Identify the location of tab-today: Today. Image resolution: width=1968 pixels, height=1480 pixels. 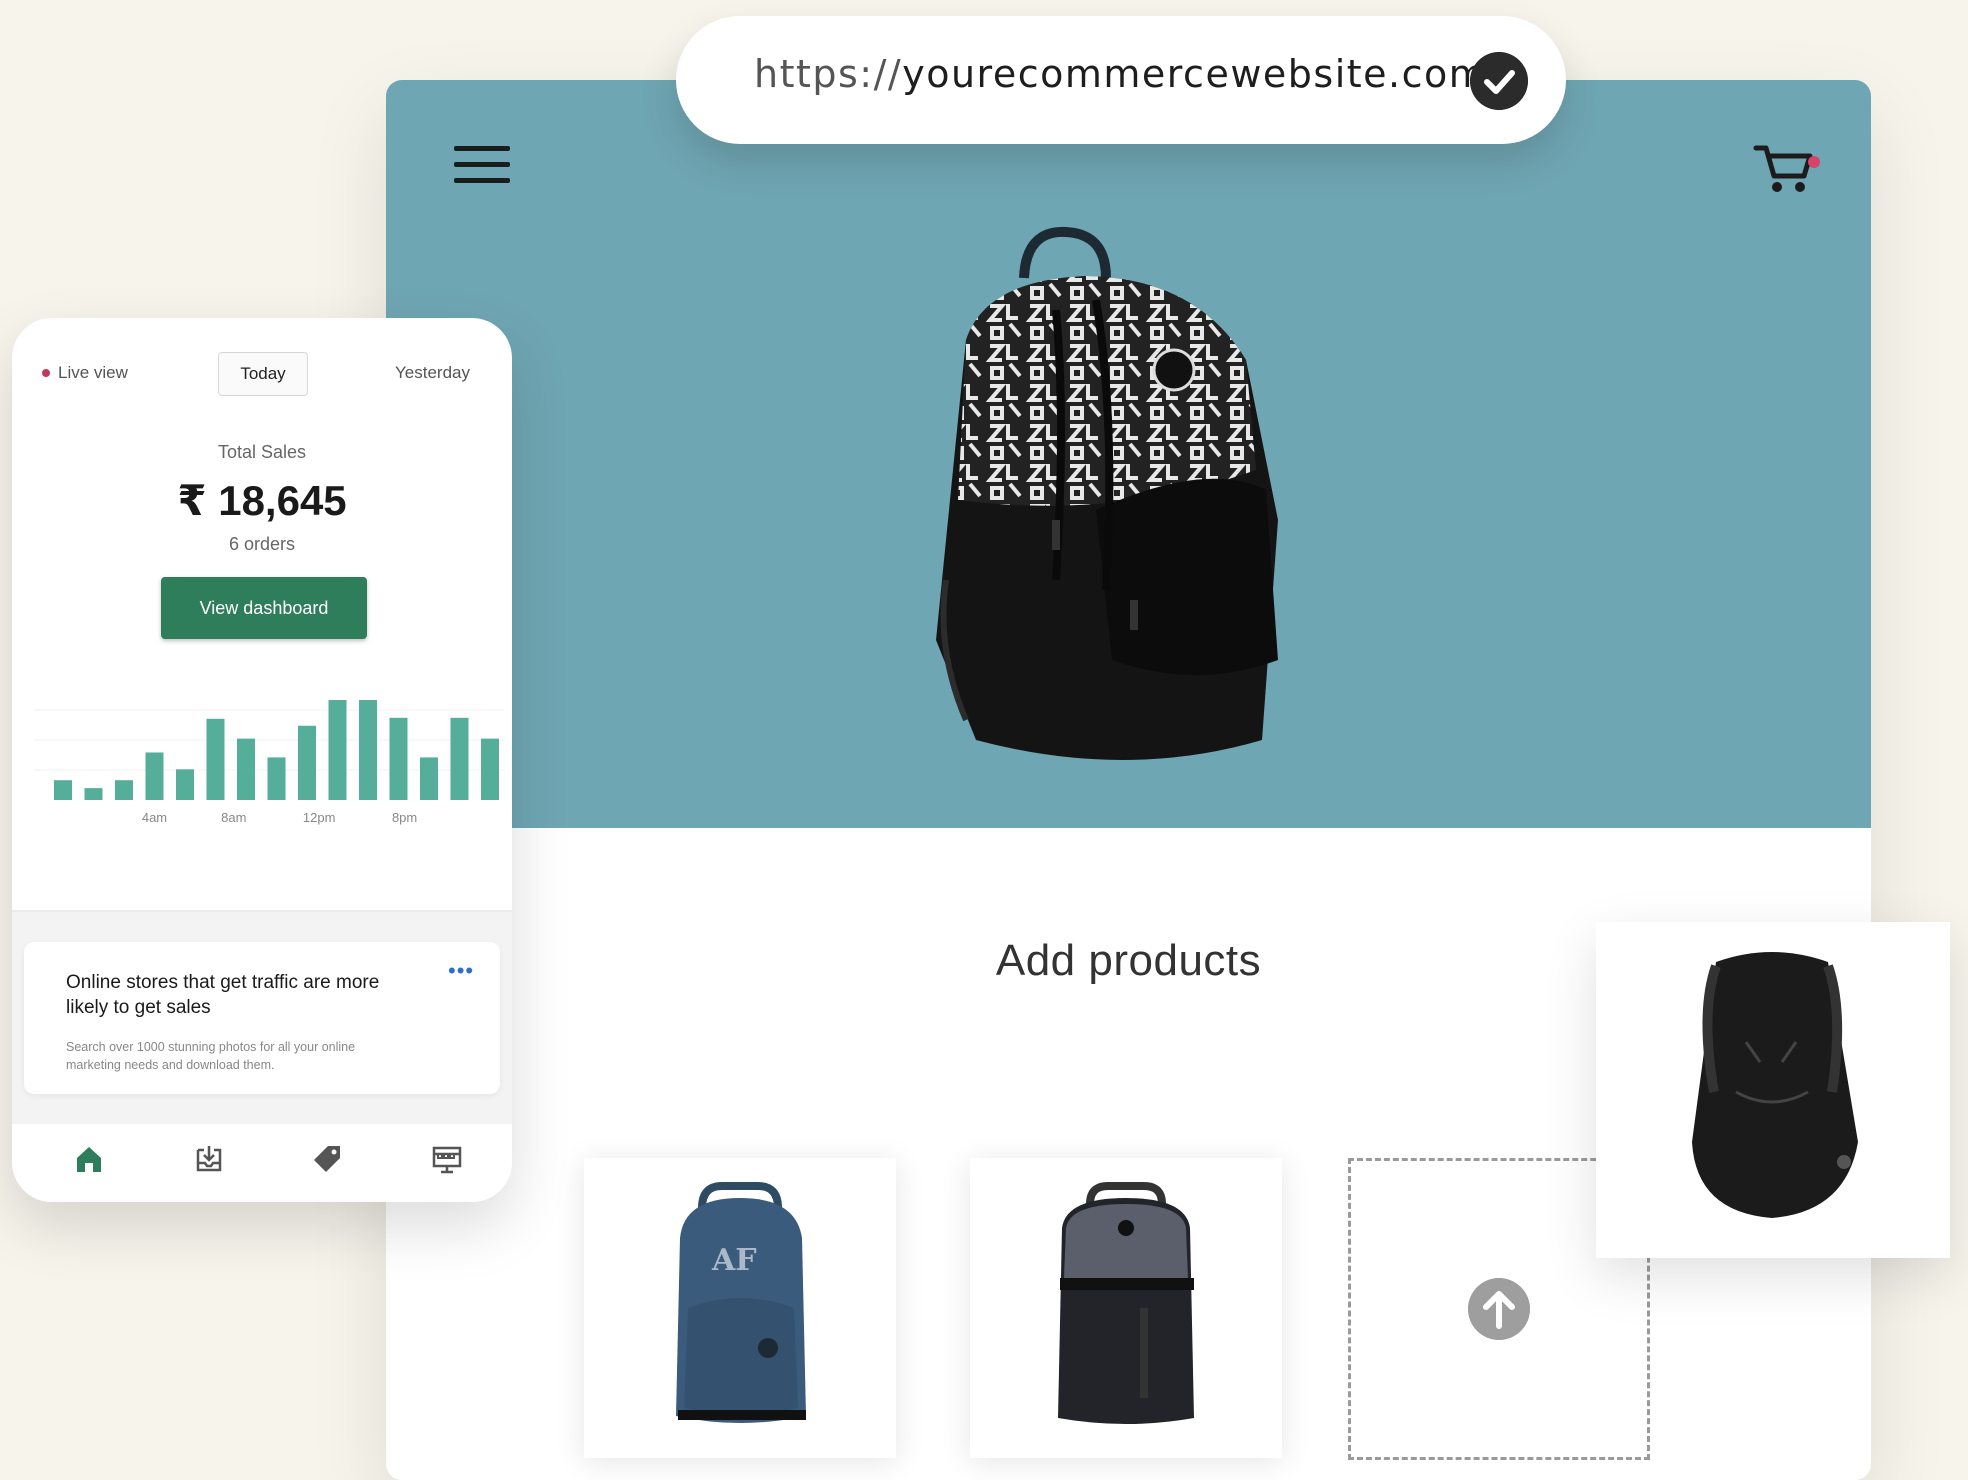
(263, 374).